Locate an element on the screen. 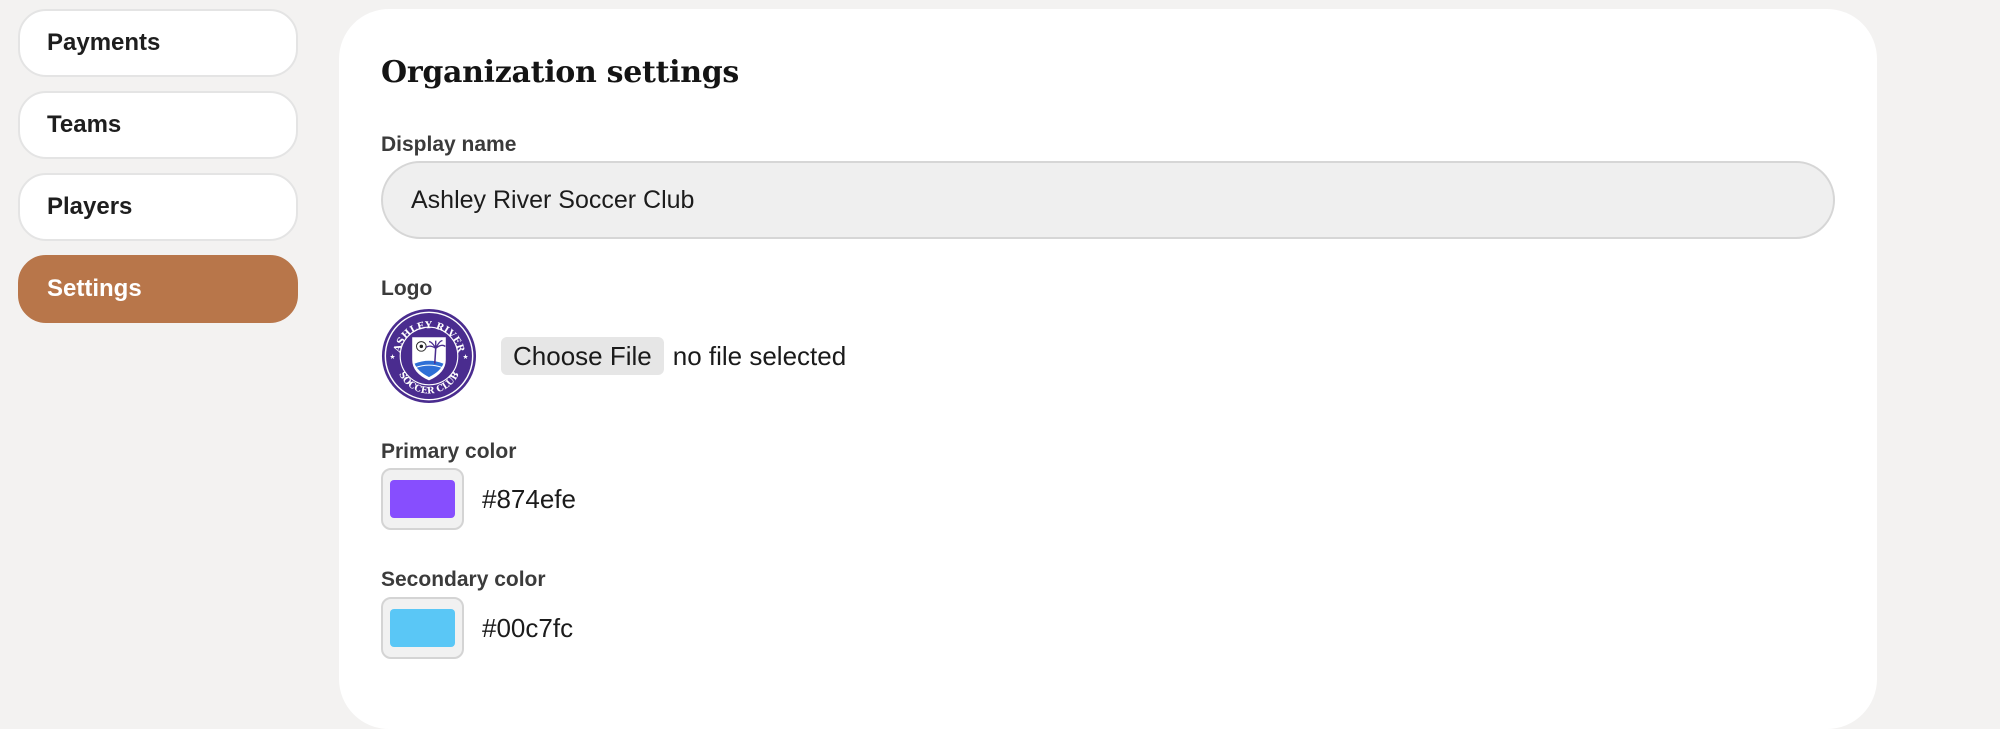  sidebar-nav: Payments Teams Players Settings is located at coordinates (158, 173).